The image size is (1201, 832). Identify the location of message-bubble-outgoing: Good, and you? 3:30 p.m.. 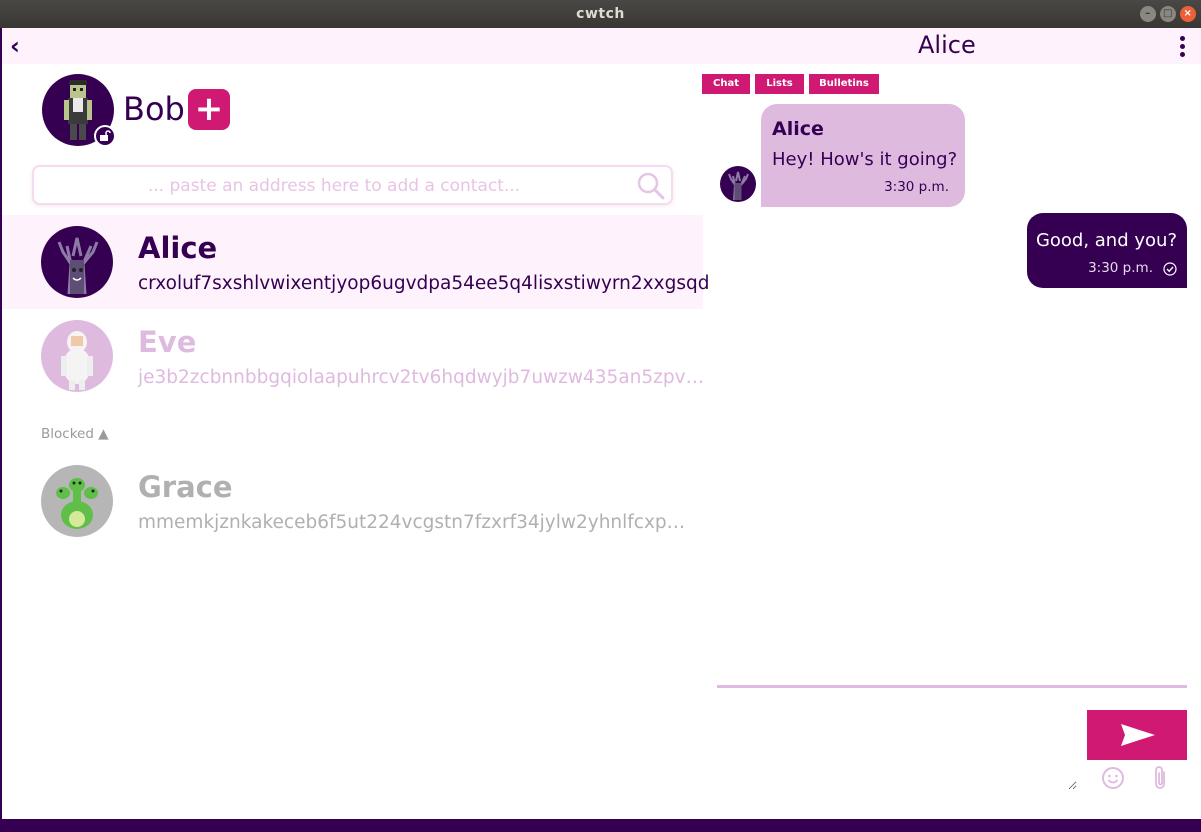
(1107, 250).